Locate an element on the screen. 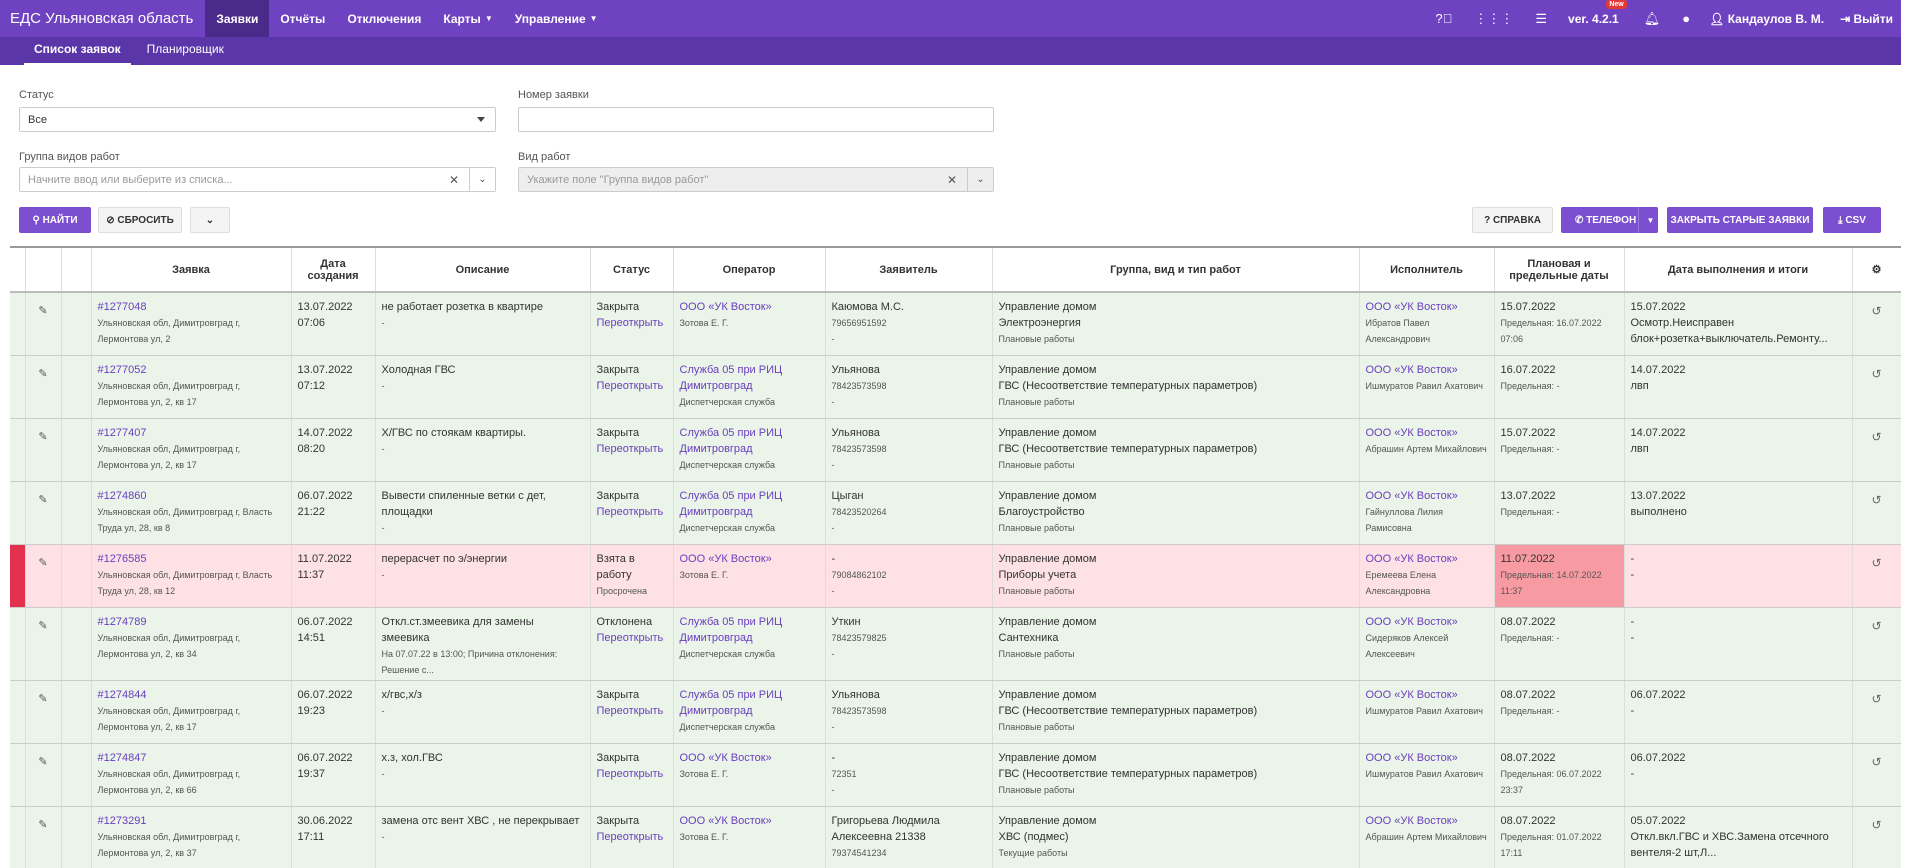  header-applicant: Заявитель is located at coordinates (909, 270).